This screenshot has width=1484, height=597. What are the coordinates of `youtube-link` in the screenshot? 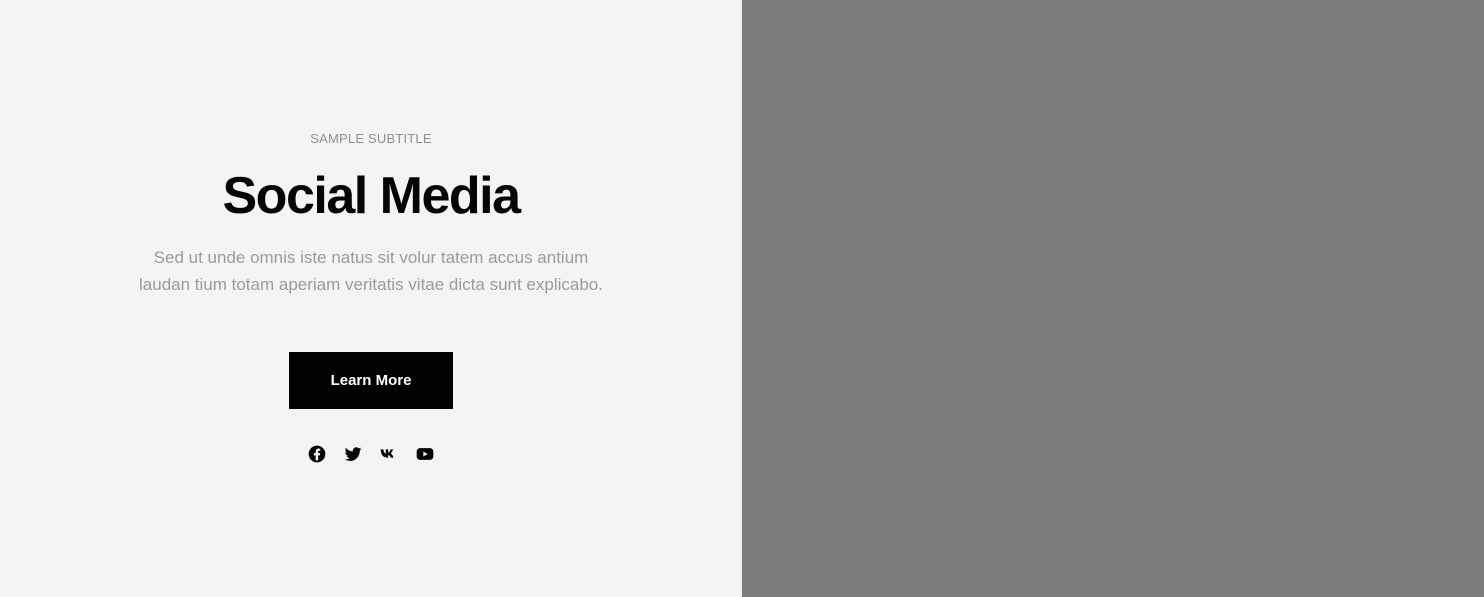 It's located at (425, 454).